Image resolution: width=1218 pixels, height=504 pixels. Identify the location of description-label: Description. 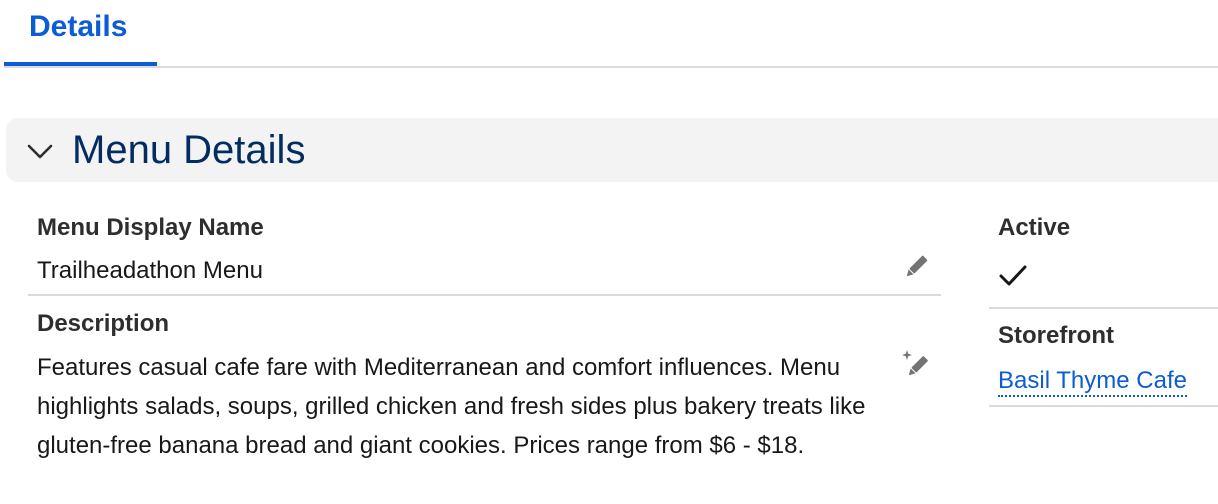
(103, 323).